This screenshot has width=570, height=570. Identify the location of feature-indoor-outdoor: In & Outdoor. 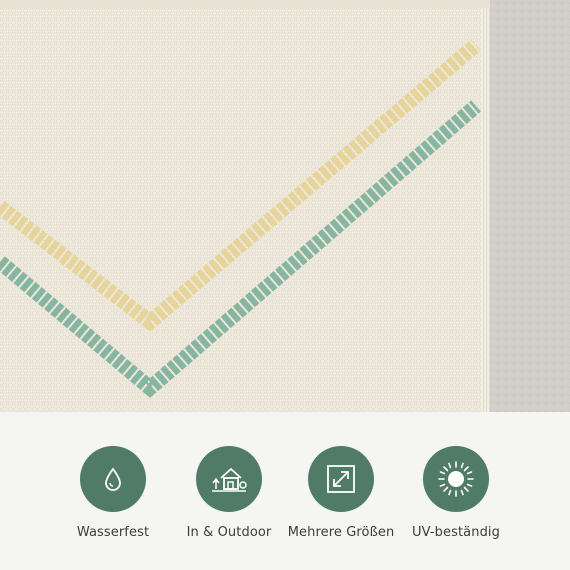
(229, 493).